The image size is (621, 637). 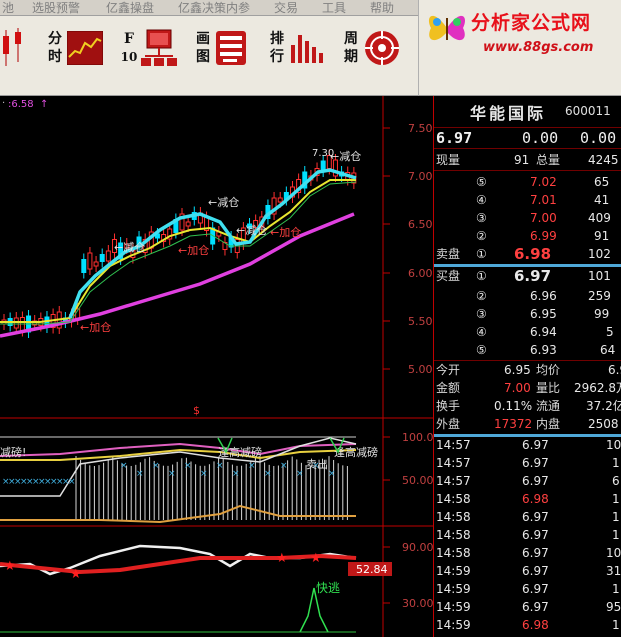 I want to click on f10-label: F 10, so click(x=129, y=47).